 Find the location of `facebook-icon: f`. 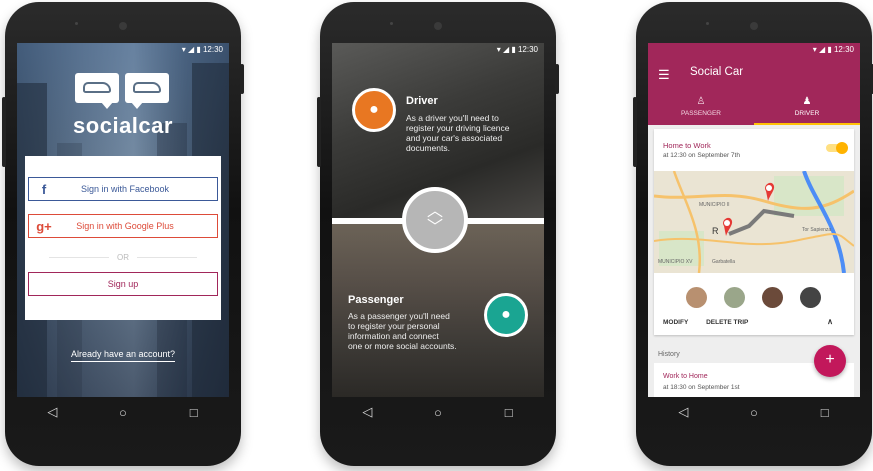

facebook-icon: f is located at coordinates (44, 189).